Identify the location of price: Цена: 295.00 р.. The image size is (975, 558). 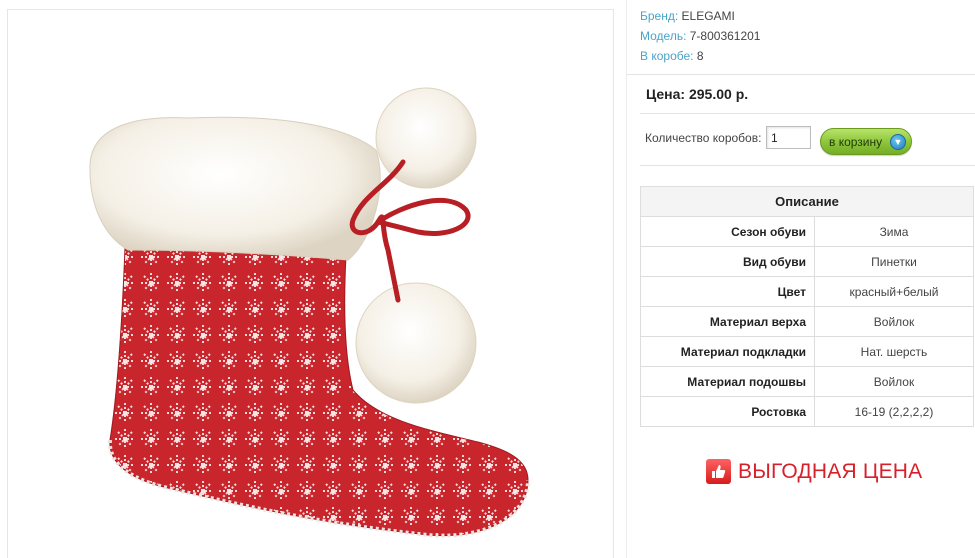
(697, 94).